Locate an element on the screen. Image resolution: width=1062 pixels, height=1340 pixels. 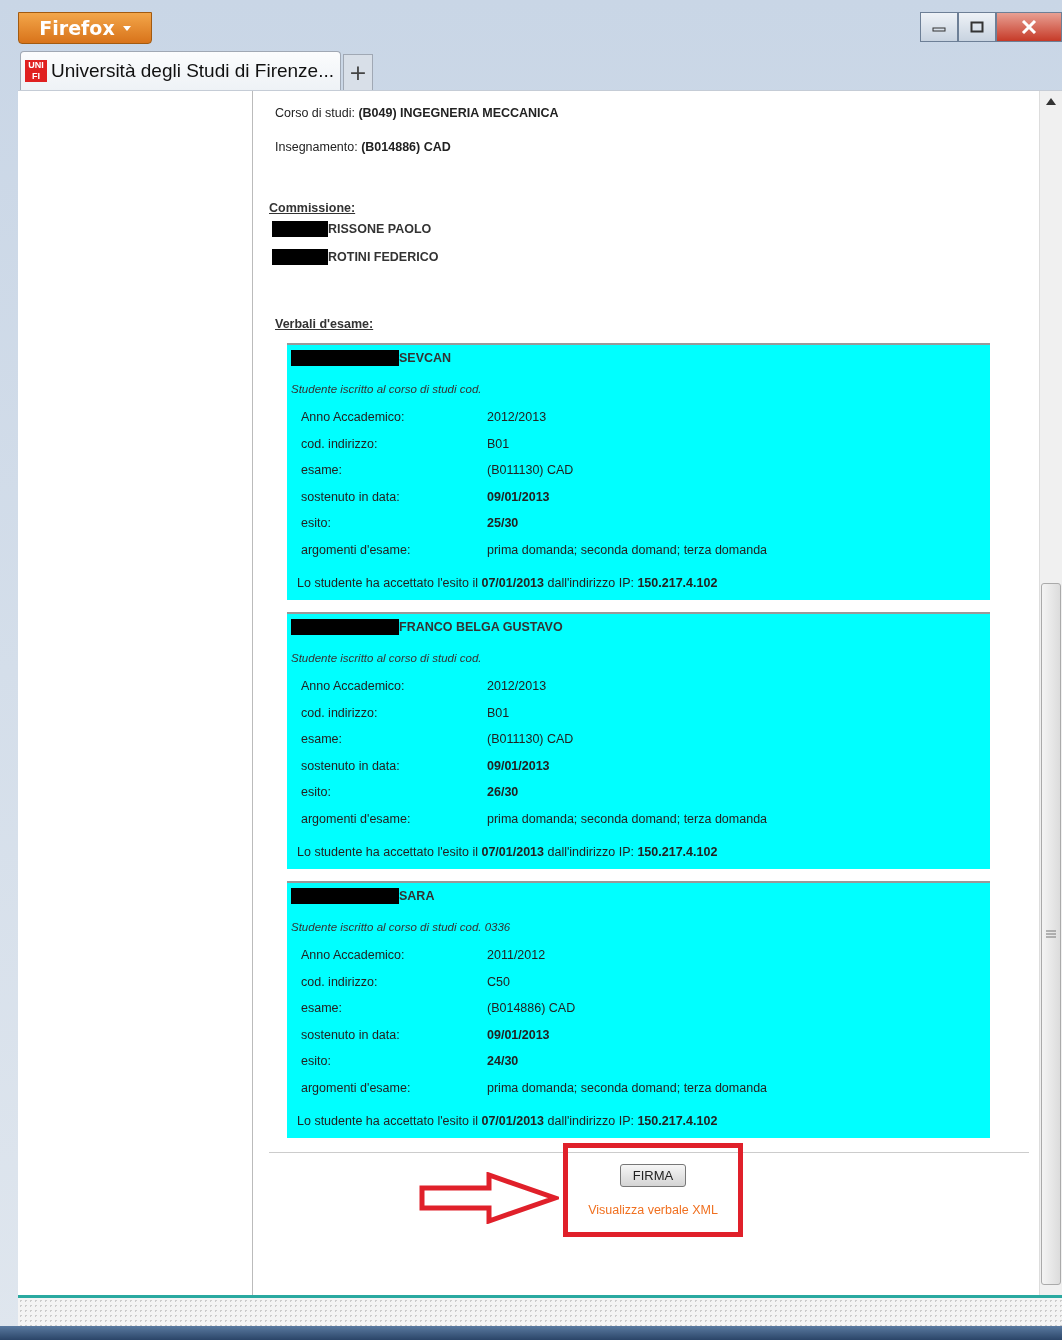
maximize-button is located at coordinates (977, 27).